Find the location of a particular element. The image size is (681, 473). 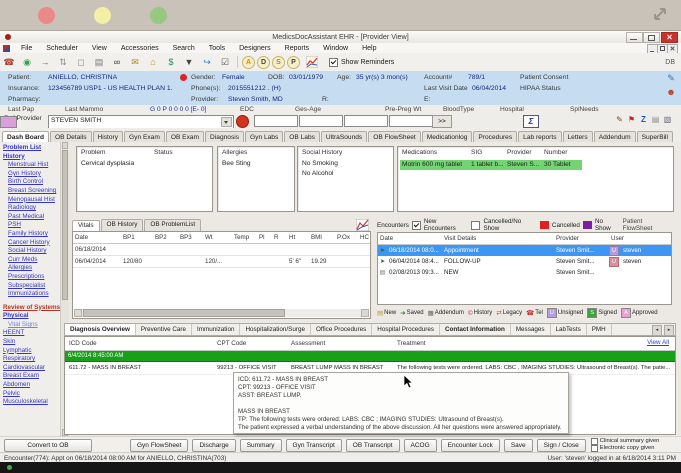

maximize-button is located at coordinates (651, 37).